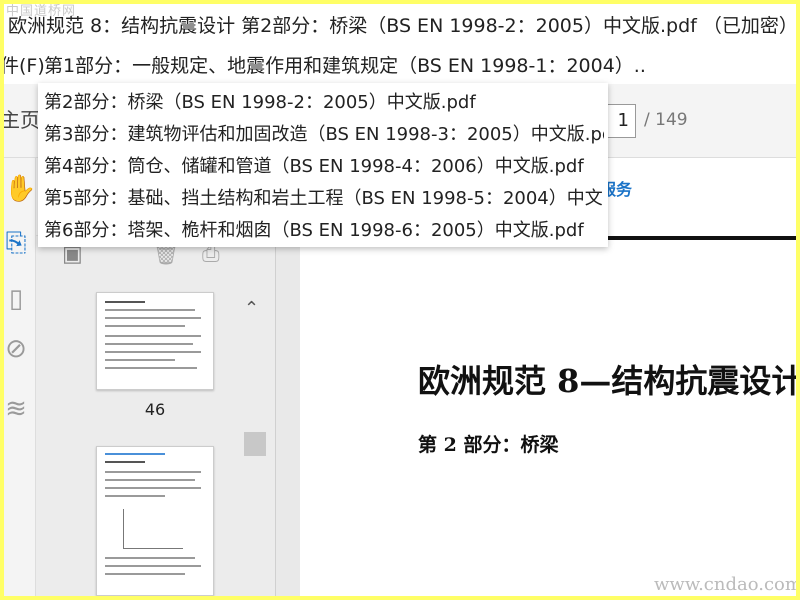 This screenshot has width=800, height=600. What do you see at coordinates (345, 66) in the screenshot?
I see `dropdown-item-part1: 第1部分：一般规定、地震作用和建筑规定（BS EN 1998-1：2004）..` at bounding box center [345, 66].